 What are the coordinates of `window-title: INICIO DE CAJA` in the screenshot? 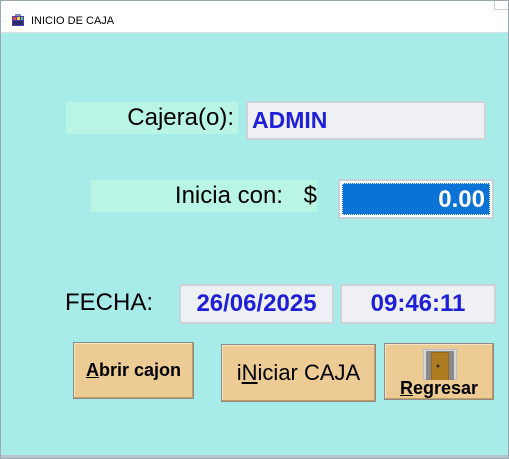 It's located at (73, 21).